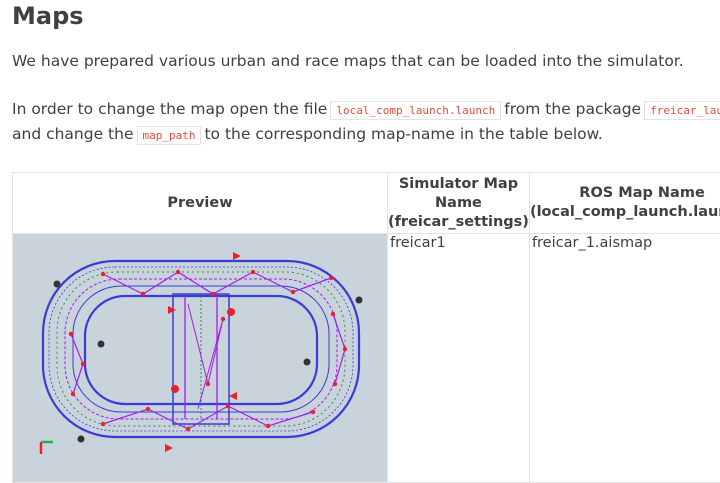 The image size is (720, 483). What do you see at coordinates (624, 358) in the screenshot?
I see `cell-ros-map-name: freicar_1.aismap` at bounding box center [624, 358].